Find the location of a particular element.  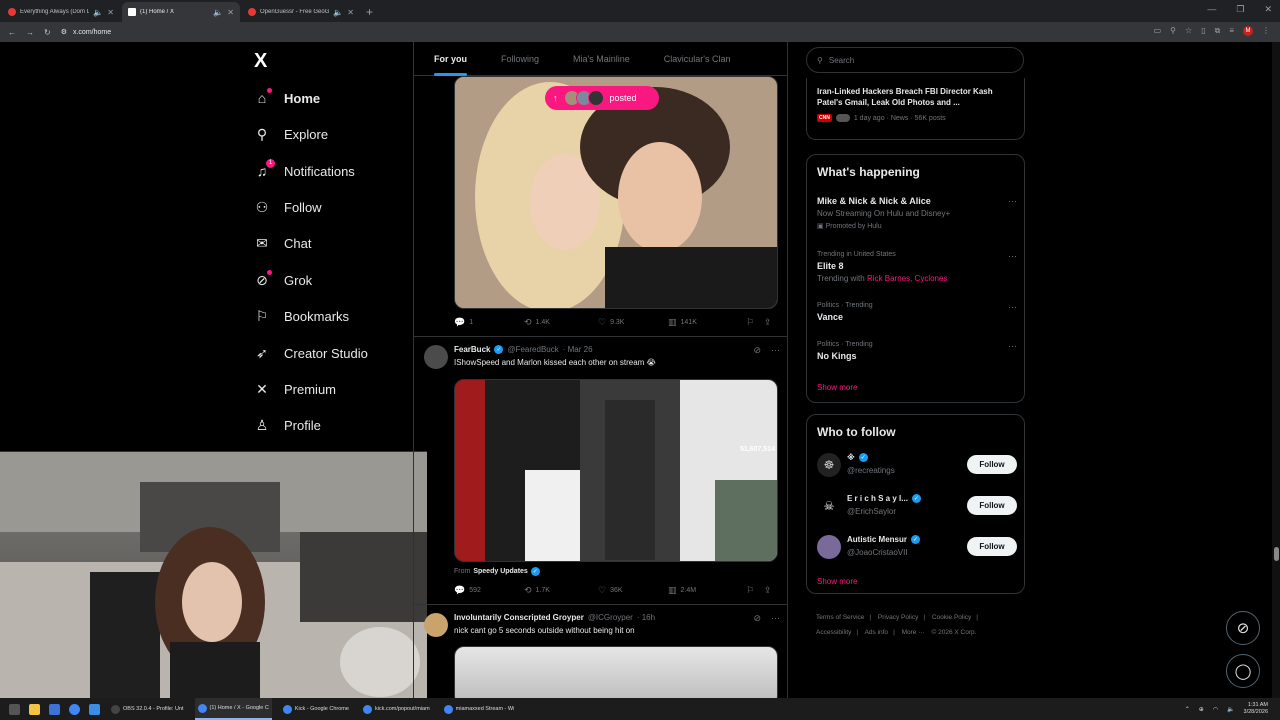

nav-notifications: ♫ 1 Notifications is located at coordinates (304, 169).